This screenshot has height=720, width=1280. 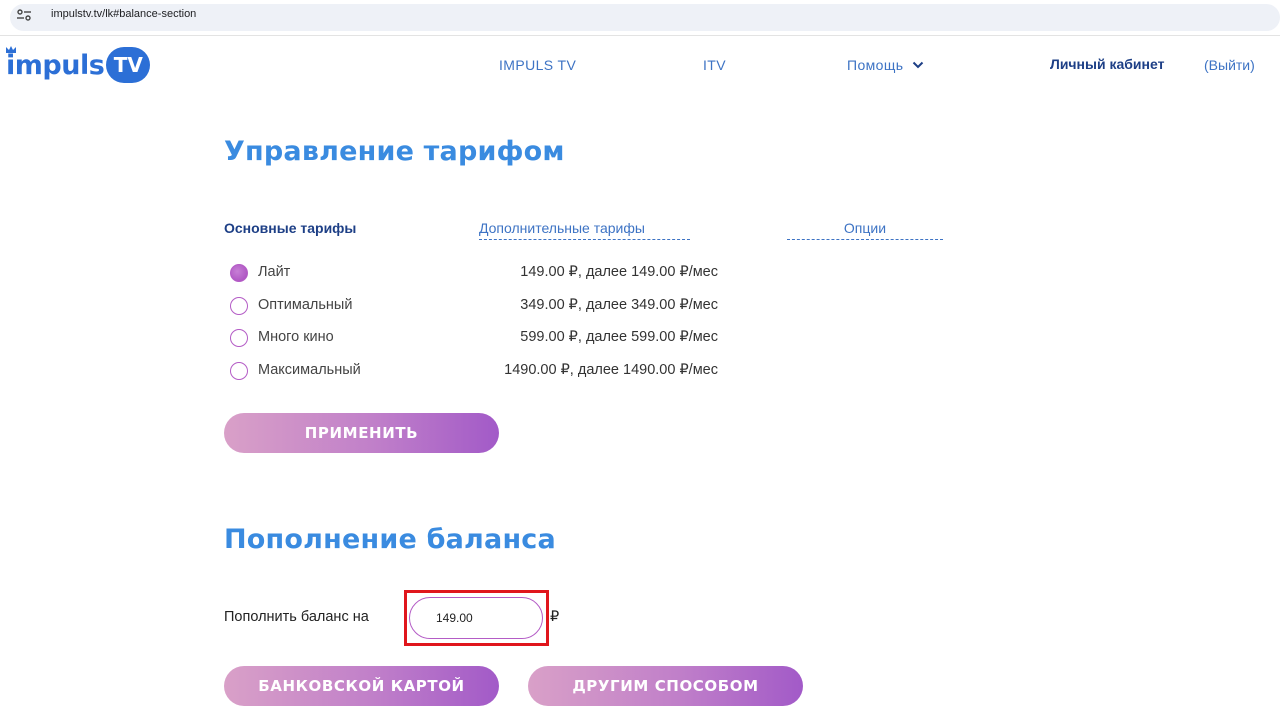 I want to click on tariff-name: Оптимальный, so click(x=305, y=305).